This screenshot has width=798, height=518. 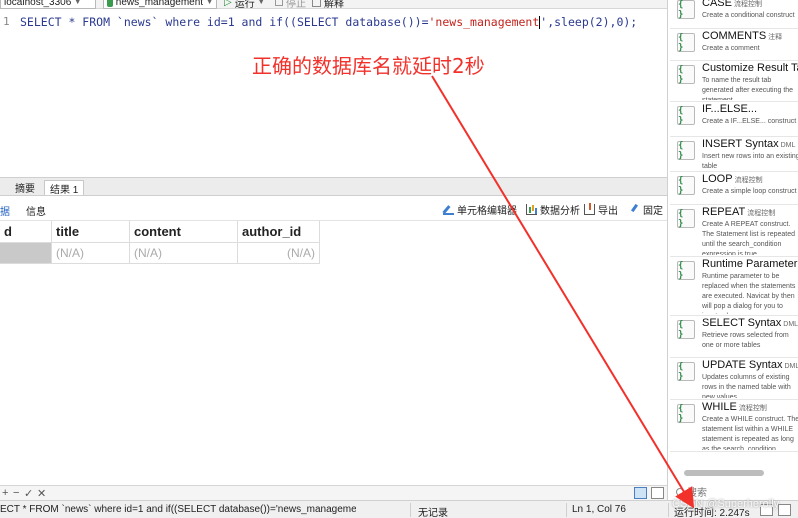 I want to click on column-header: author_id, so click(x=279, y=232).